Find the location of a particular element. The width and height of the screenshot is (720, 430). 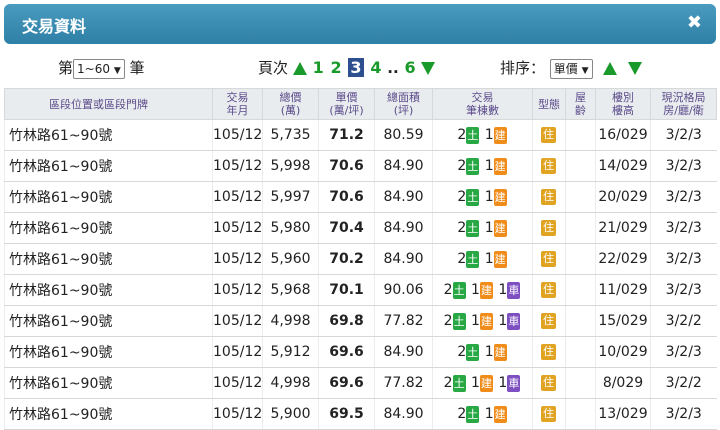

range-select: 1~60 ▼ is located at coordinates (99, 68).